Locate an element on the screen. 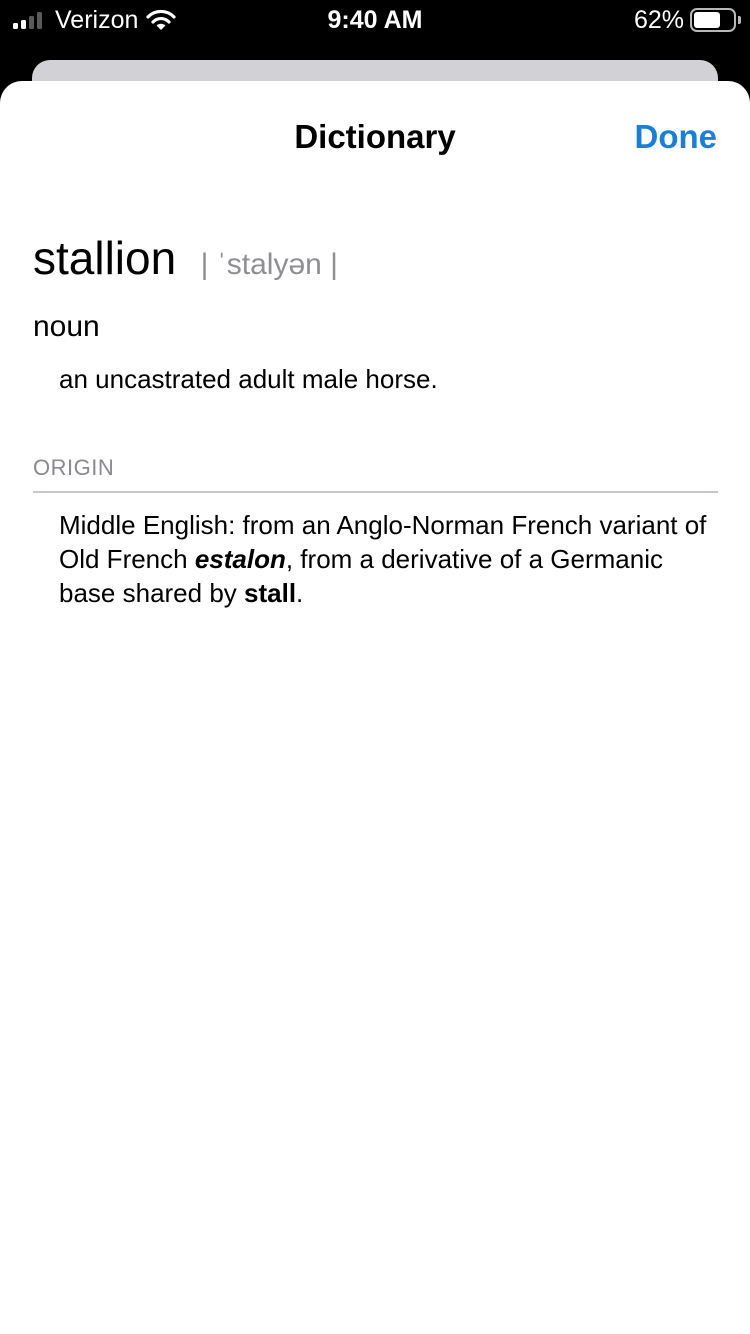  origin-term-estalon: estalon is located at coordinates (240, 559).